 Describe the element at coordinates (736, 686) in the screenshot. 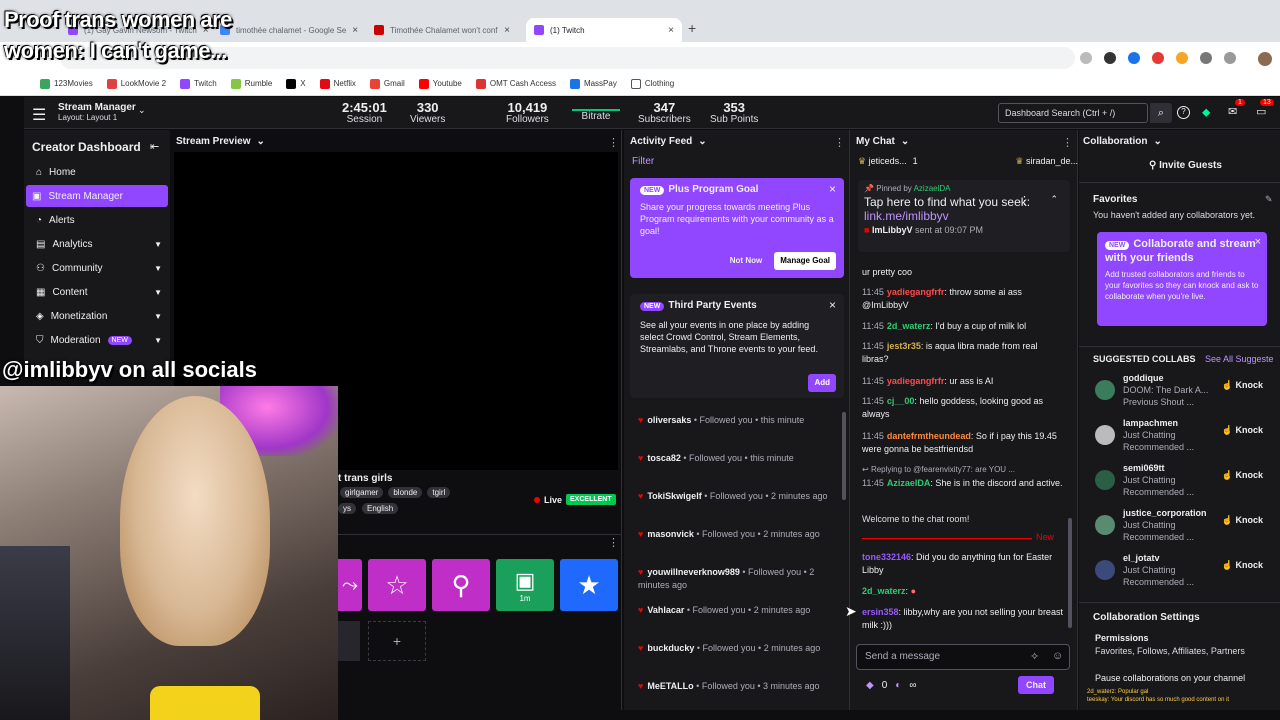

I see `follow-event: ♥ MeETALLo • Followed you • 3 minutes ago` at that location.